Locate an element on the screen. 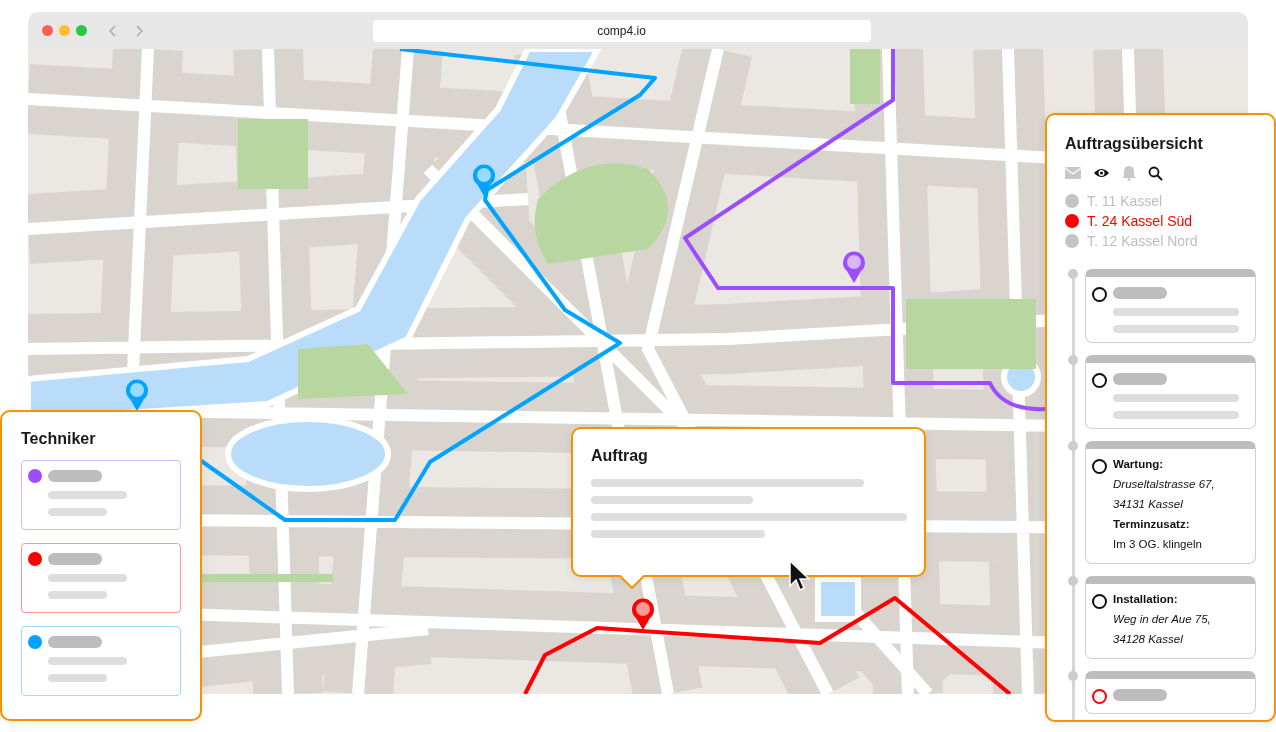 The height and width of the screenshot is (732, 1276). order-card: Wartung: Druseltalstrasse 67, 34131 Kassel Terminzusatz: Im 3 OG. klingeln is located at coordinates (1170, 502).